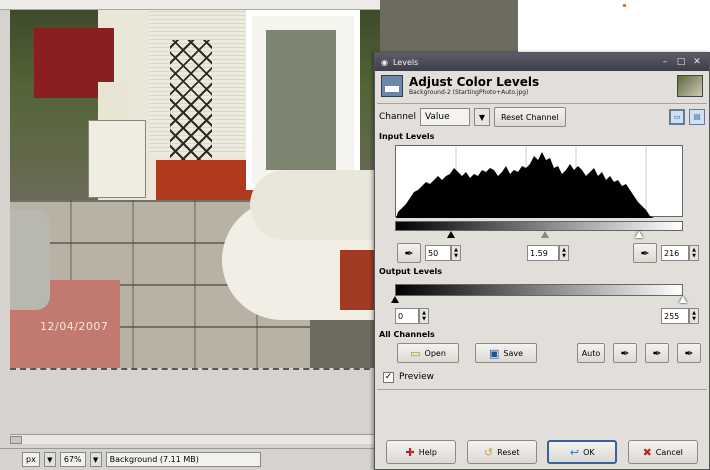 Image resolution: width=710 pixels, height=470 pixels. I want to click on all-channels-row: ▭ Open ▣ Save Auto ✒ ✒ ✒, so click(542, 354).